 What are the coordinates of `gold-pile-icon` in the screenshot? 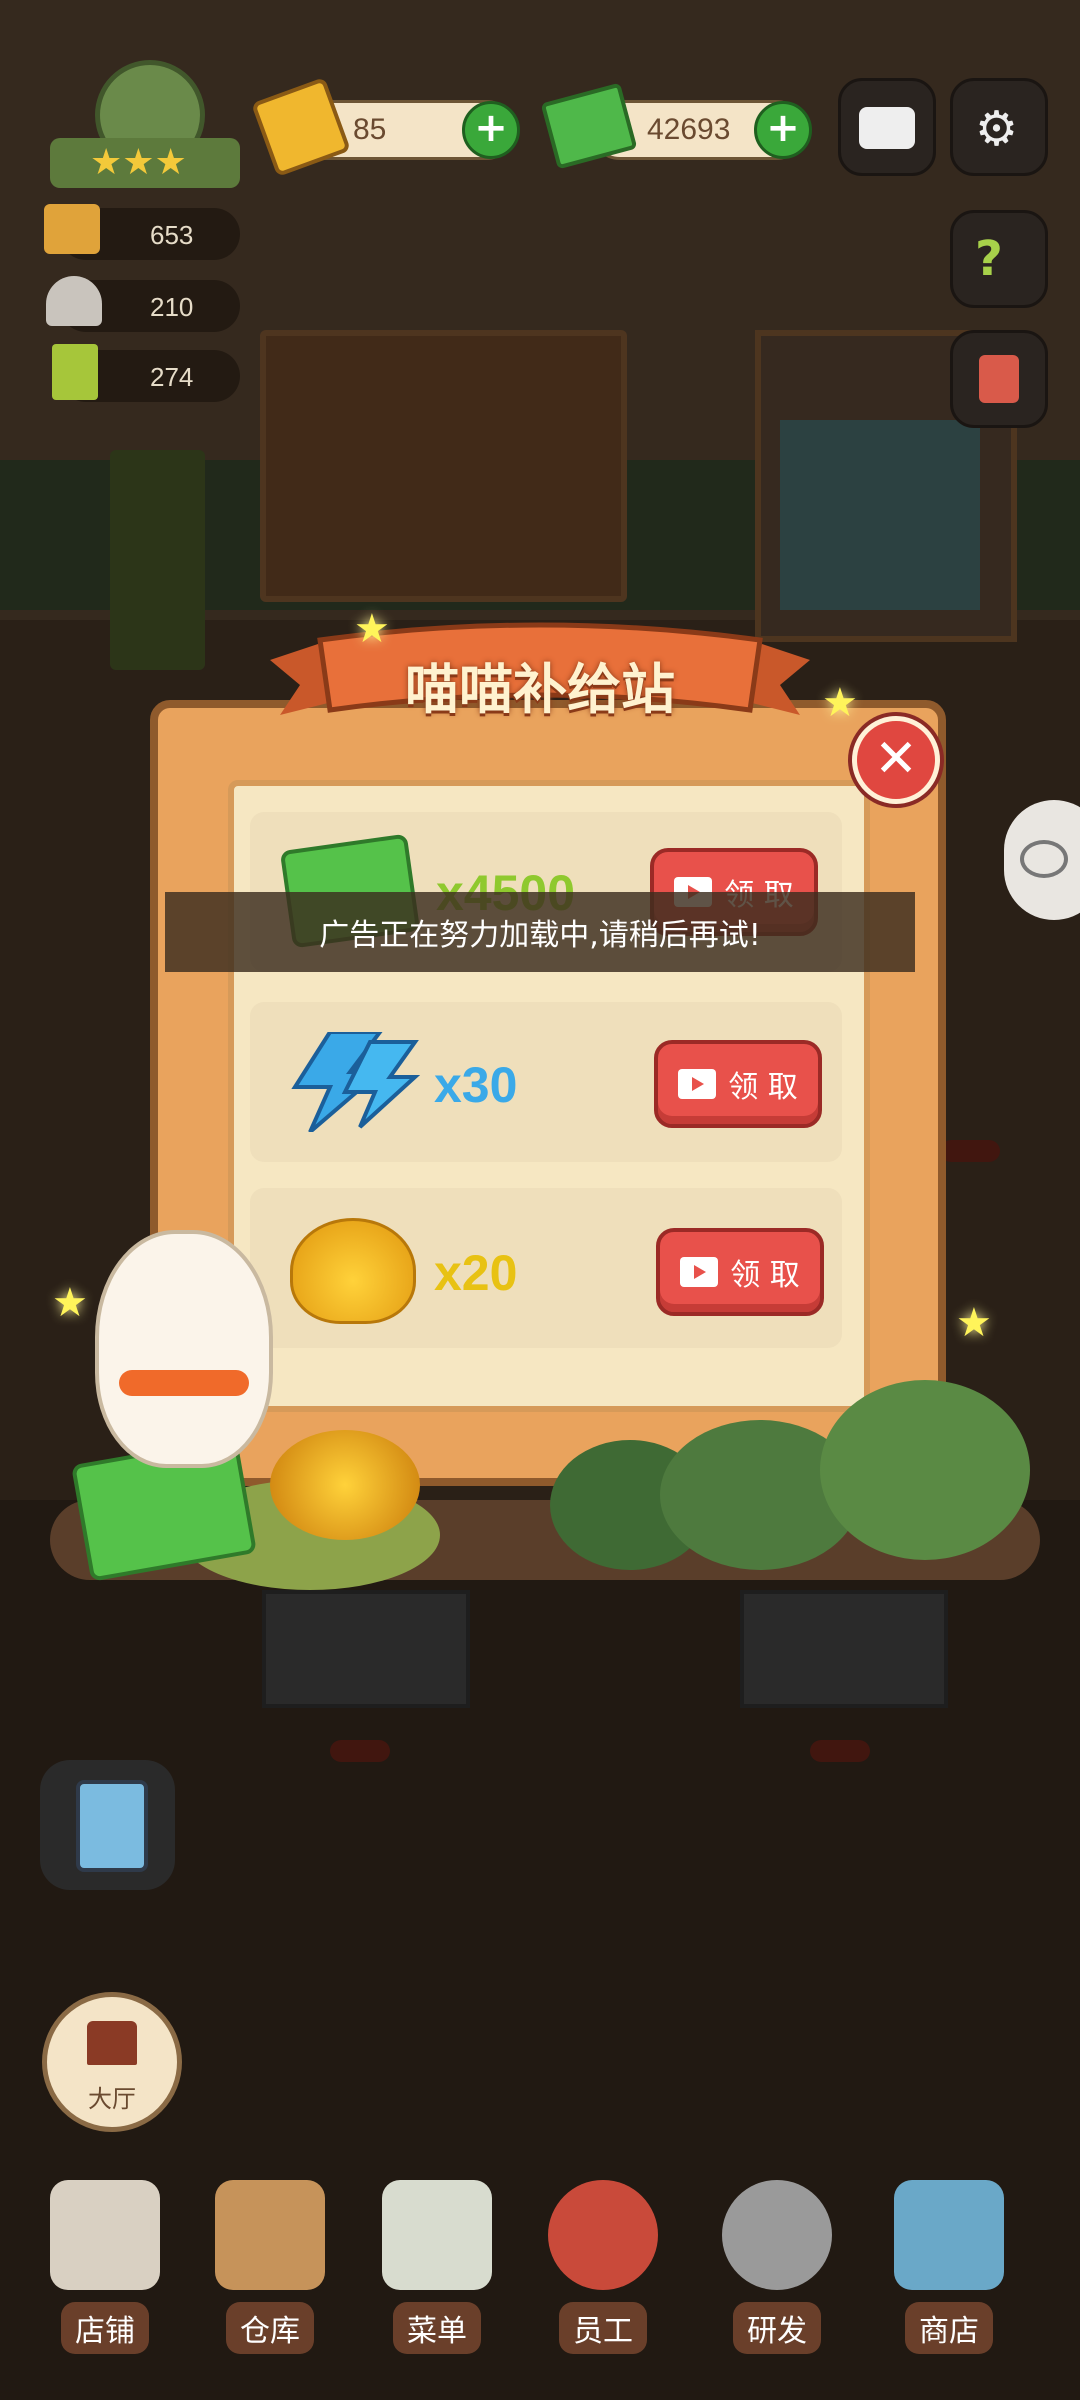 It's located at (353, 1271).